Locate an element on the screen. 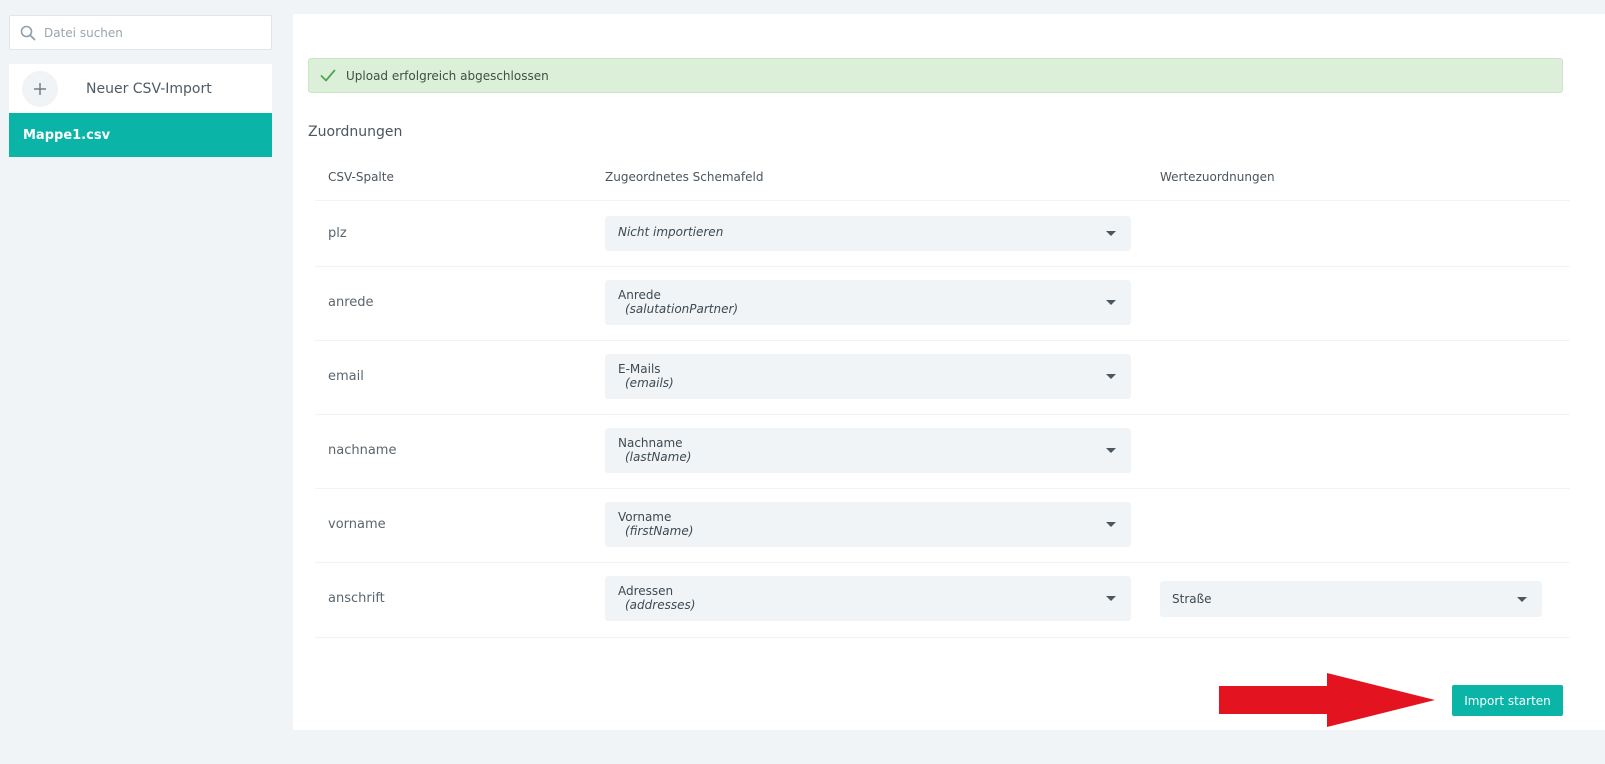 This screenshot has height=764, width=1605. mapping-row: plz Nicht importieren is located at coordinates (942, 233).